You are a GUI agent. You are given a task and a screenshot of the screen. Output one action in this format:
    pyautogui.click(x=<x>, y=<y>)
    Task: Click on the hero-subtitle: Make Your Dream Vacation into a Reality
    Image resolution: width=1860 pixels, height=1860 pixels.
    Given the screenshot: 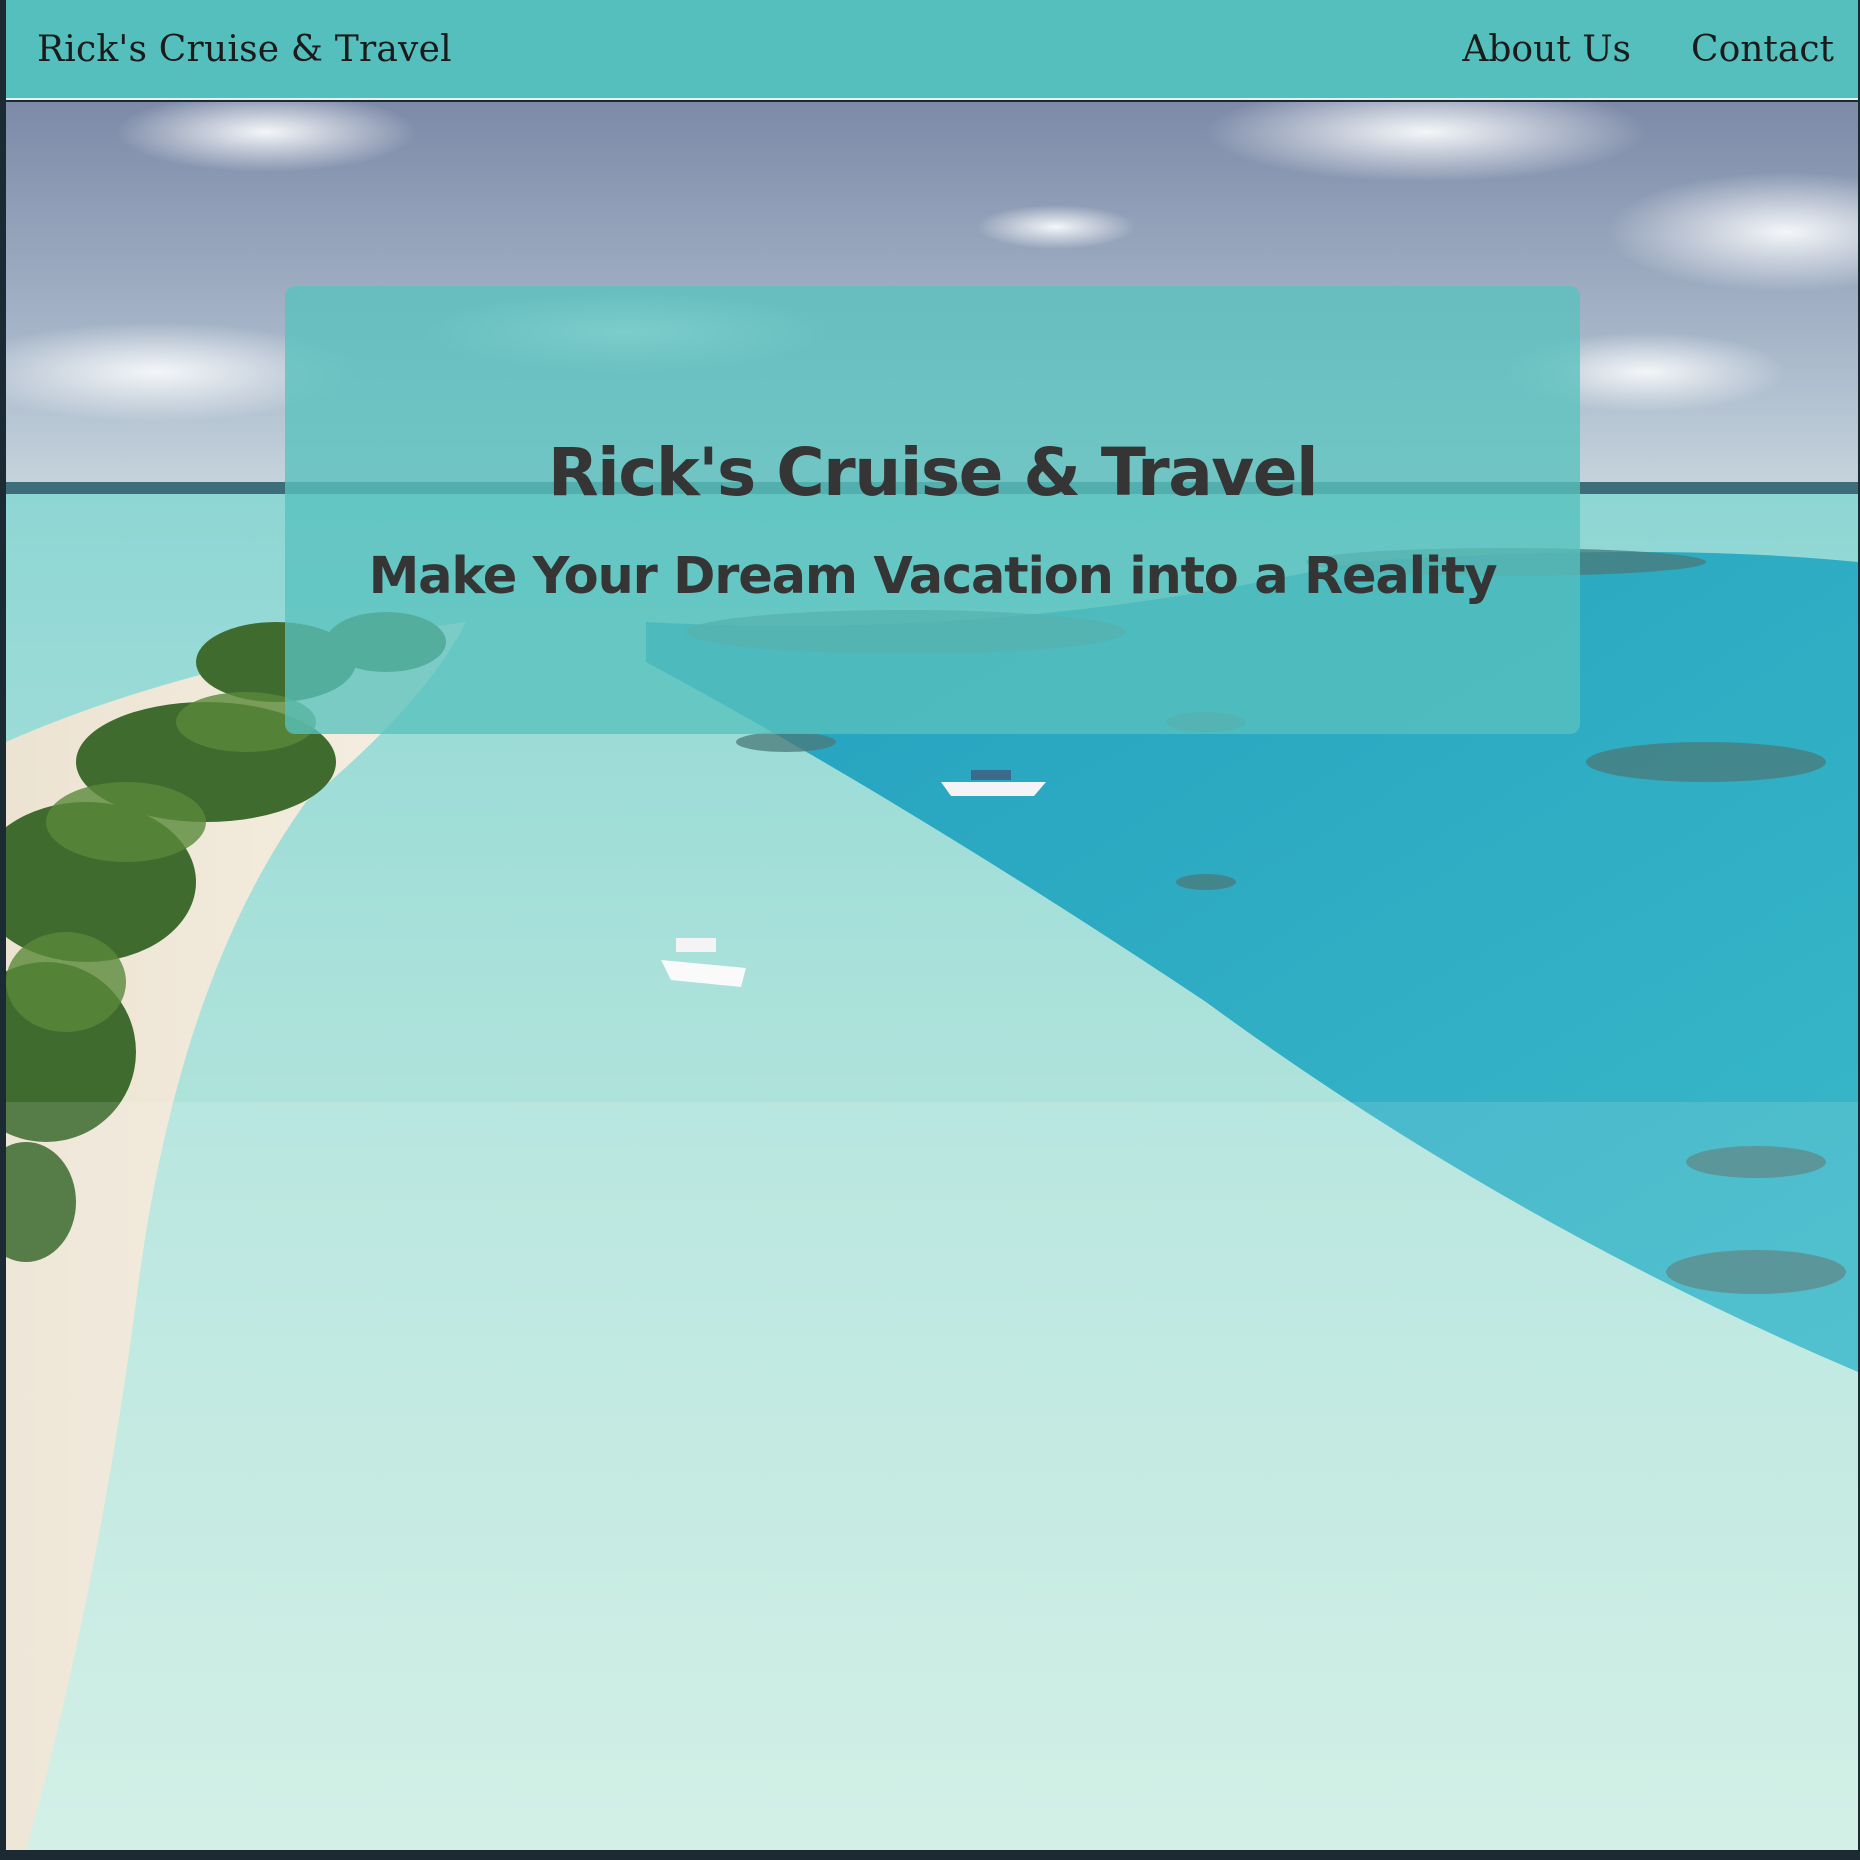 What is the action you would take?
    pyautogui.click(x=933, y=576)
    